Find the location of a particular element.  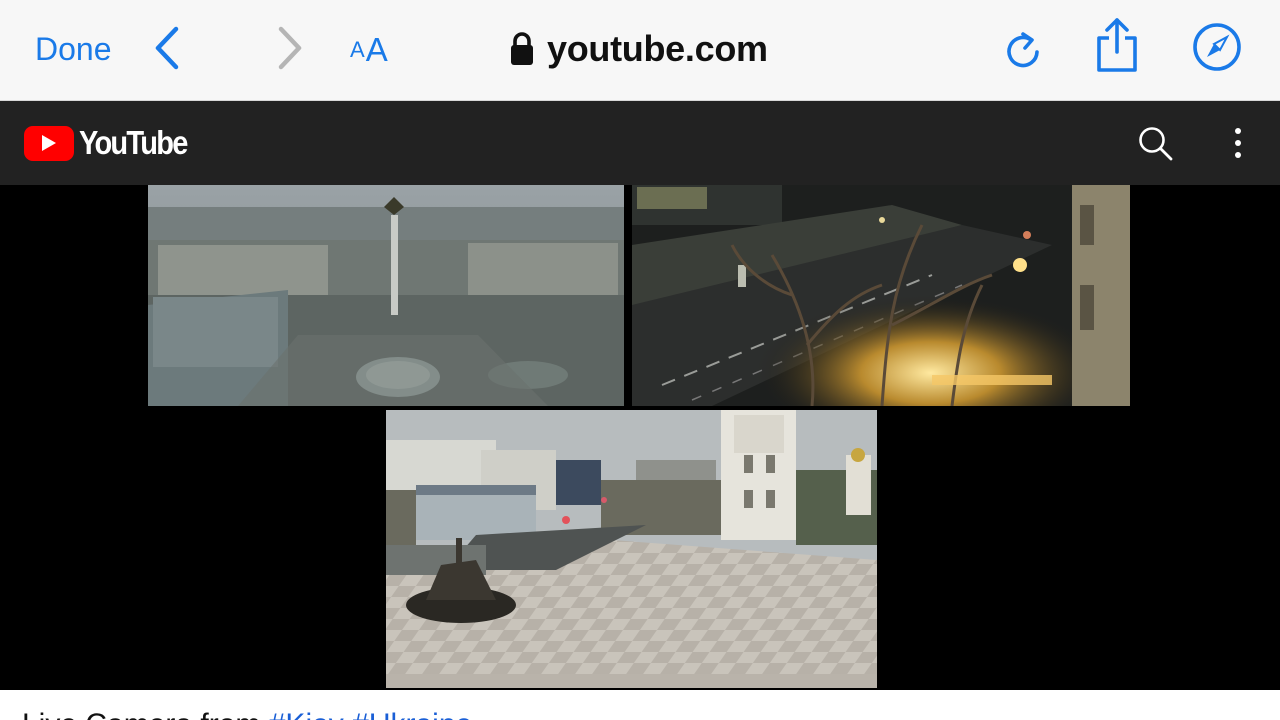

search-icon is located at coordinates (1155, 143).